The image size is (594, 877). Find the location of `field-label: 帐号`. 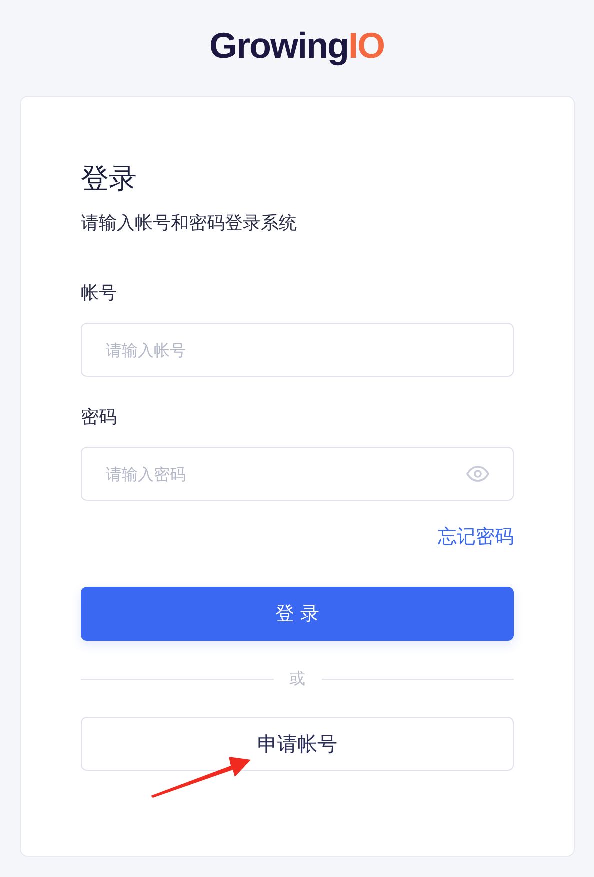

field-label: 帐号 is located at coordinates (99, 294).